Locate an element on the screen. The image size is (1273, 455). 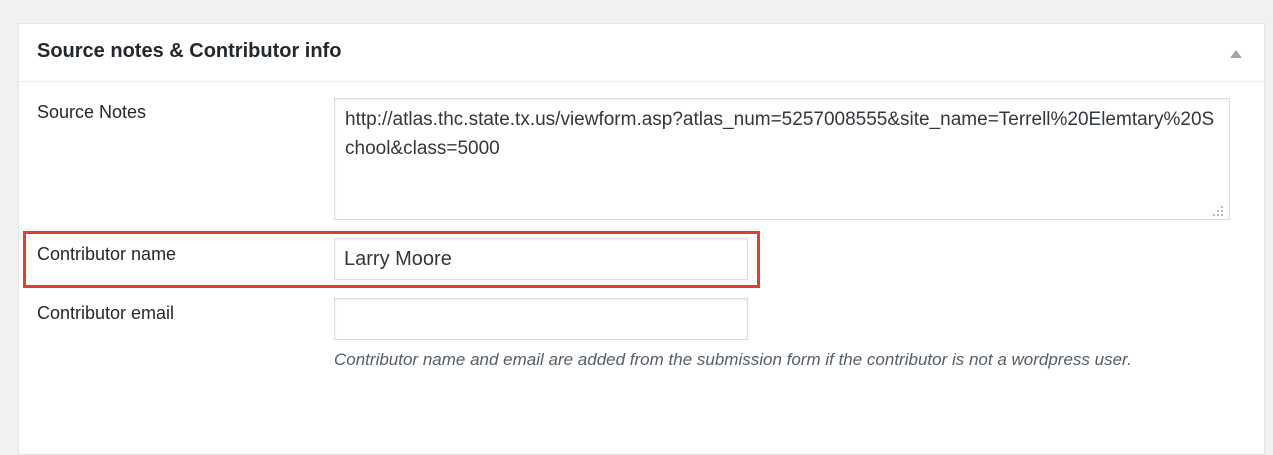
metabox-title: Source notes & Contributor info is located at coordinates (189, 51).